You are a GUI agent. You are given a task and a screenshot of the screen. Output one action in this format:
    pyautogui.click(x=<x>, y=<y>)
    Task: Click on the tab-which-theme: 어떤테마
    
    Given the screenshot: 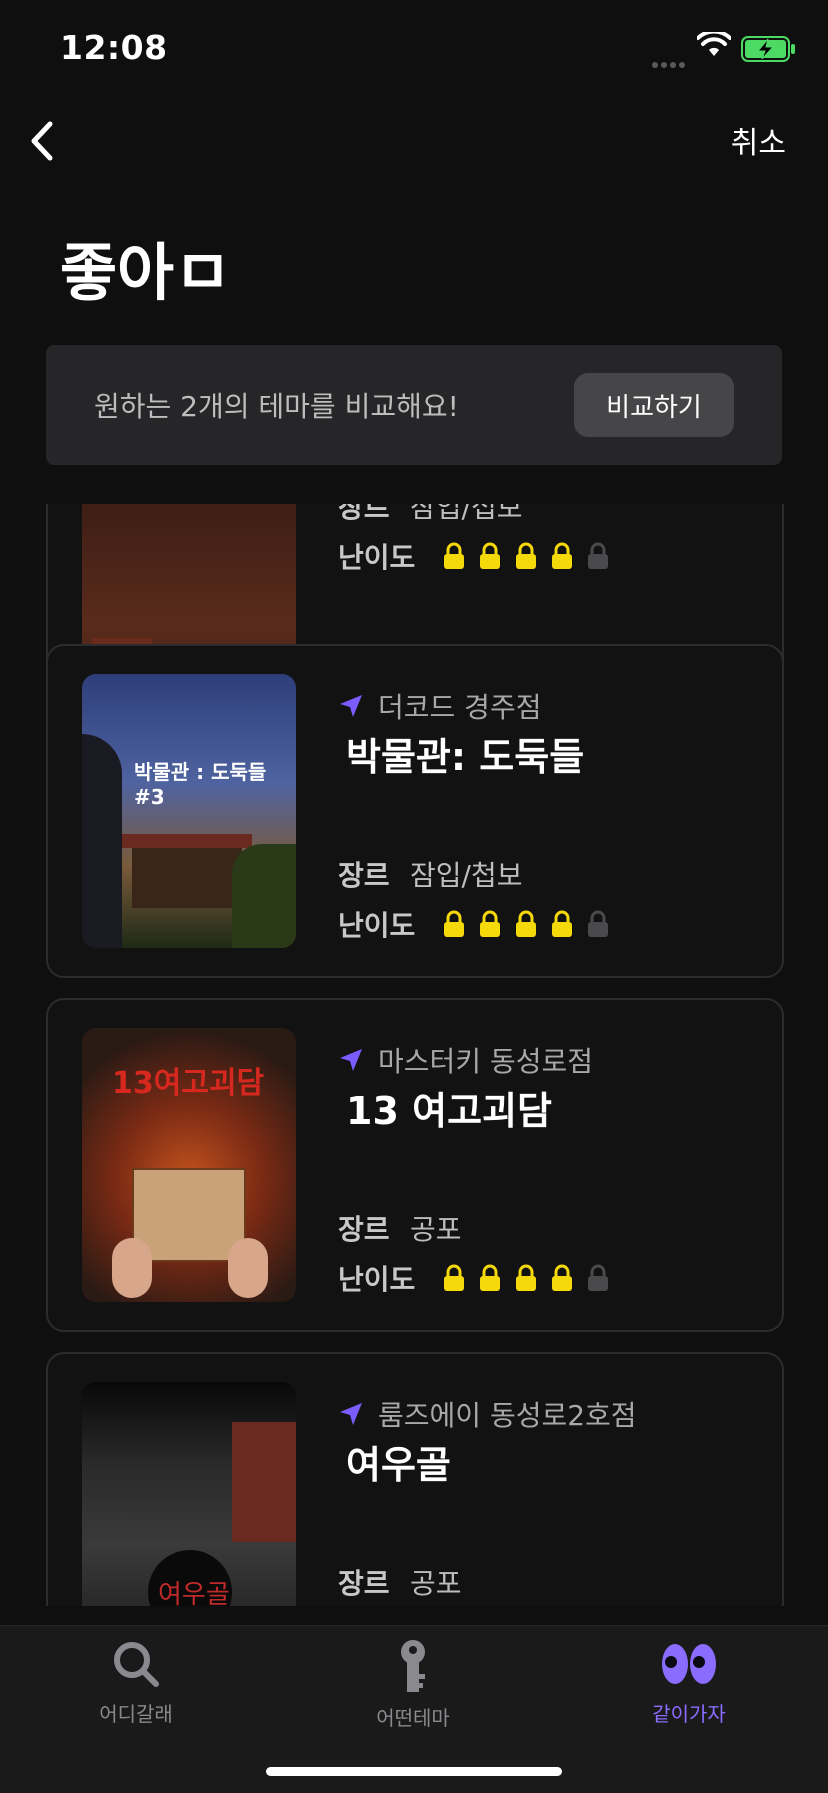 What is the action you would take?
    pyautogui.click(x=413, y=1684)
    